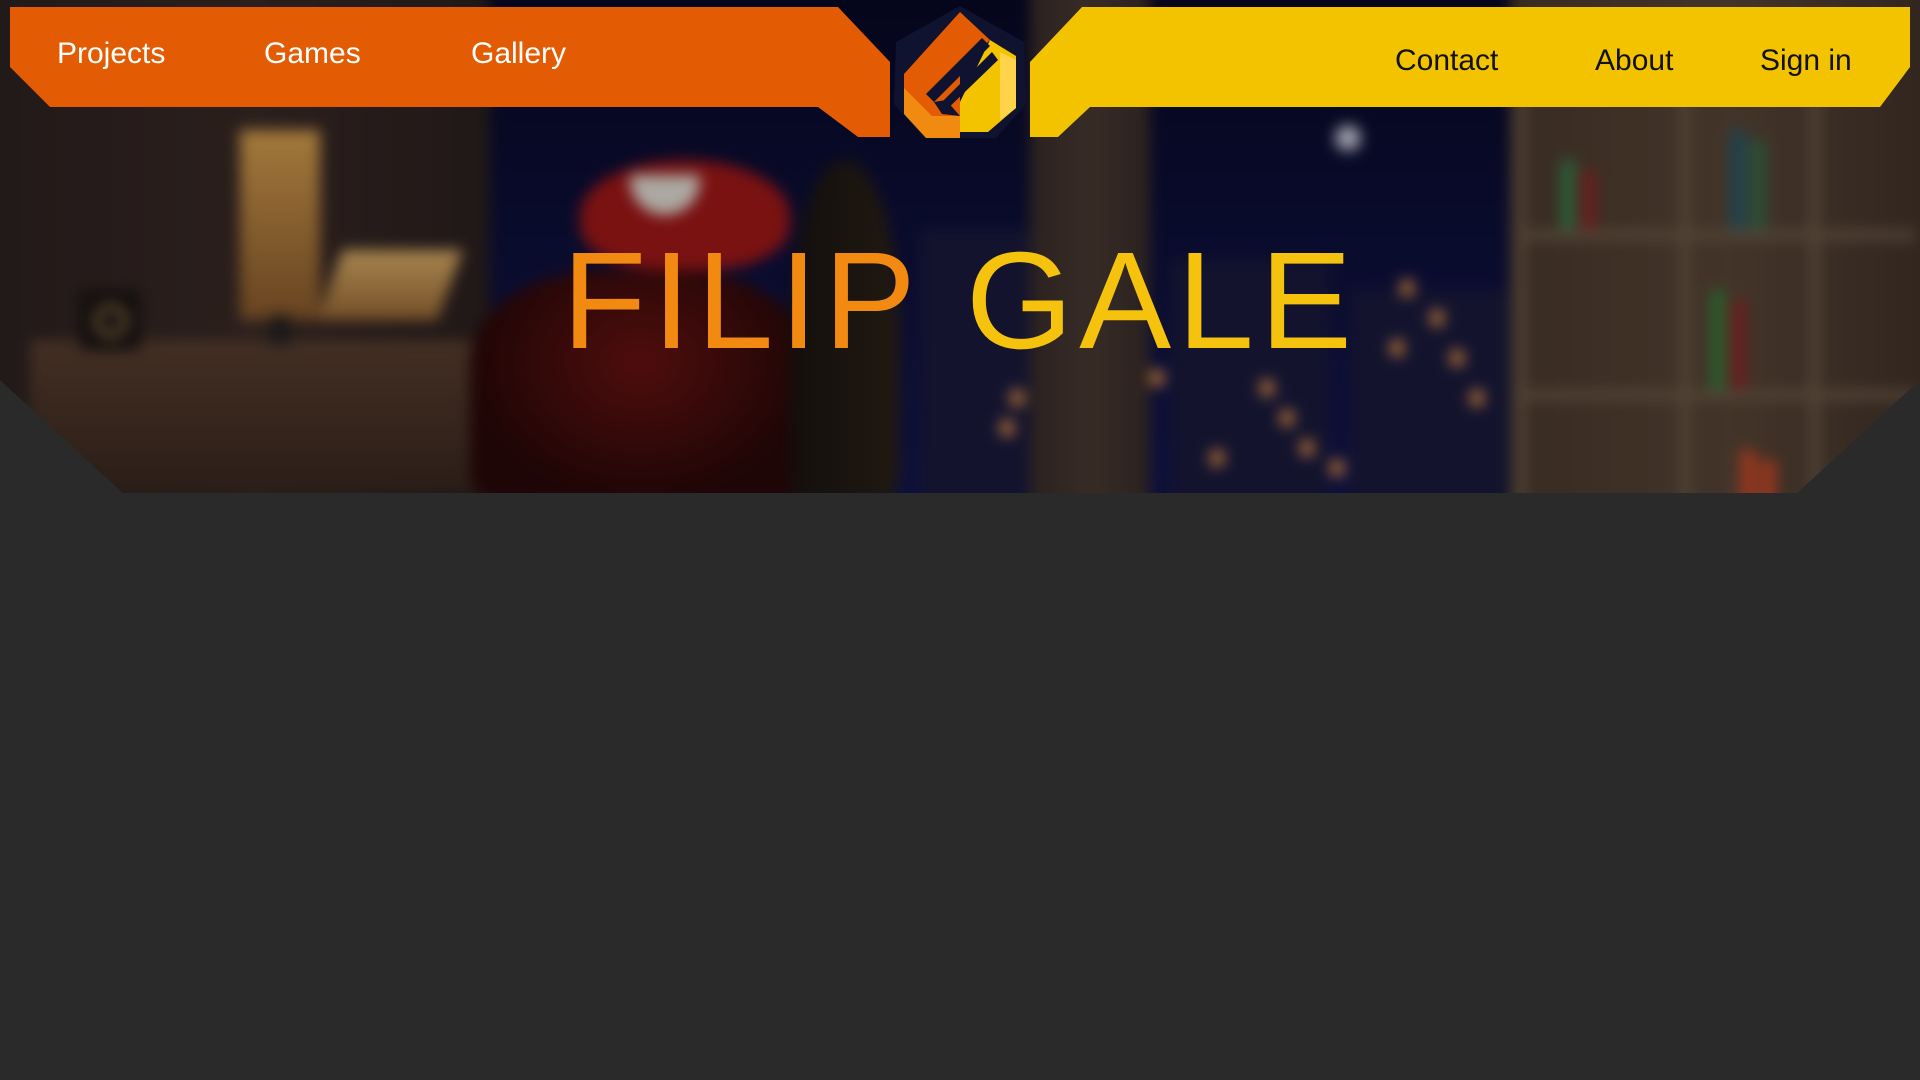 The height and width of the screenshot is (1080, 1920). What do you see at coordinates (1806, 61) in the screenshot?
I see `nav-link-sign-in: Sign in` at bounding box center [1806, 61].